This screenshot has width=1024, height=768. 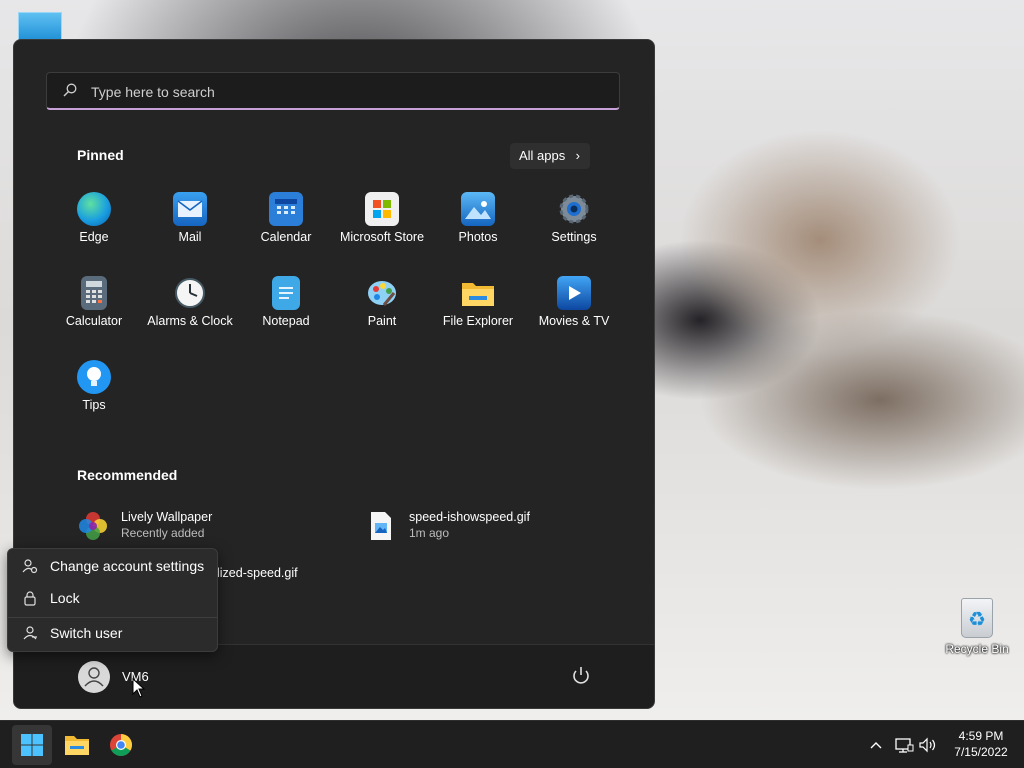 I want to click on pinned-app-alarms-clock: Alarms & Clock, so click(x=190, y=312).